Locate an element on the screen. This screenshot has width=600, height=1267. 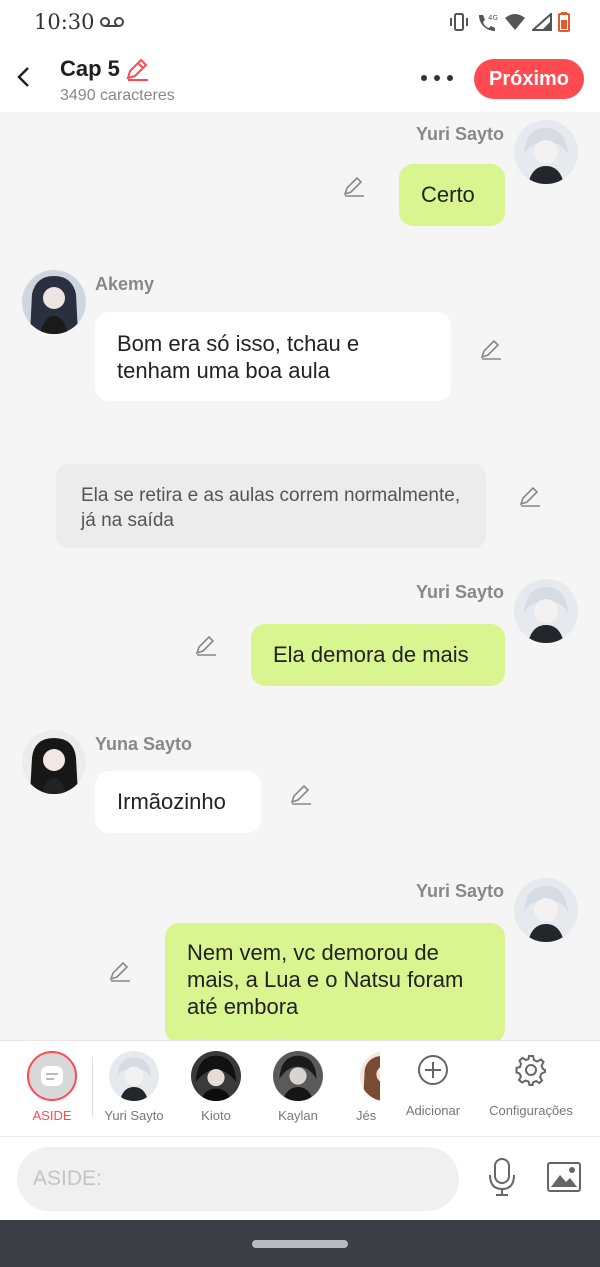
voicemail-icon is located at coordinates (112, 22).